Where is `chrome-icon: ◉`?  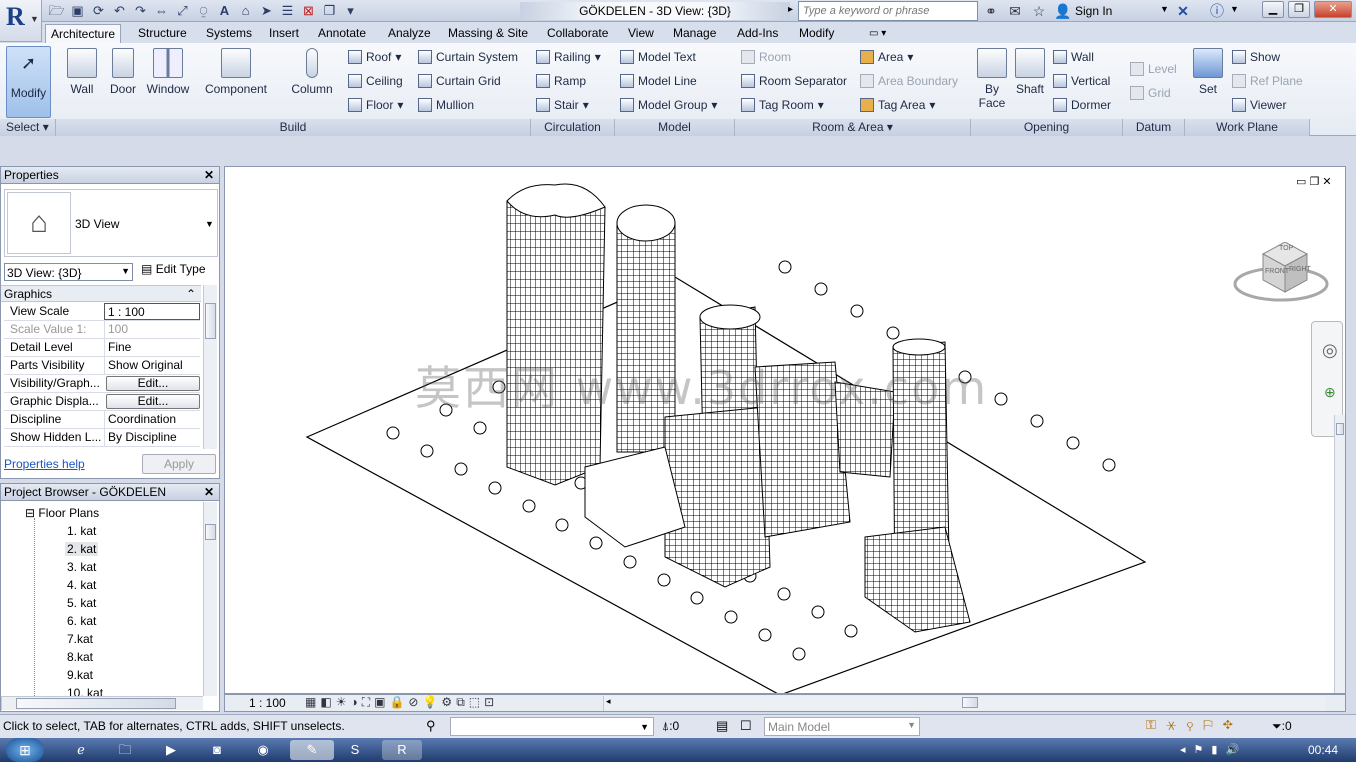 chrome-icon: ◉ is located at coordinates (263, 750).